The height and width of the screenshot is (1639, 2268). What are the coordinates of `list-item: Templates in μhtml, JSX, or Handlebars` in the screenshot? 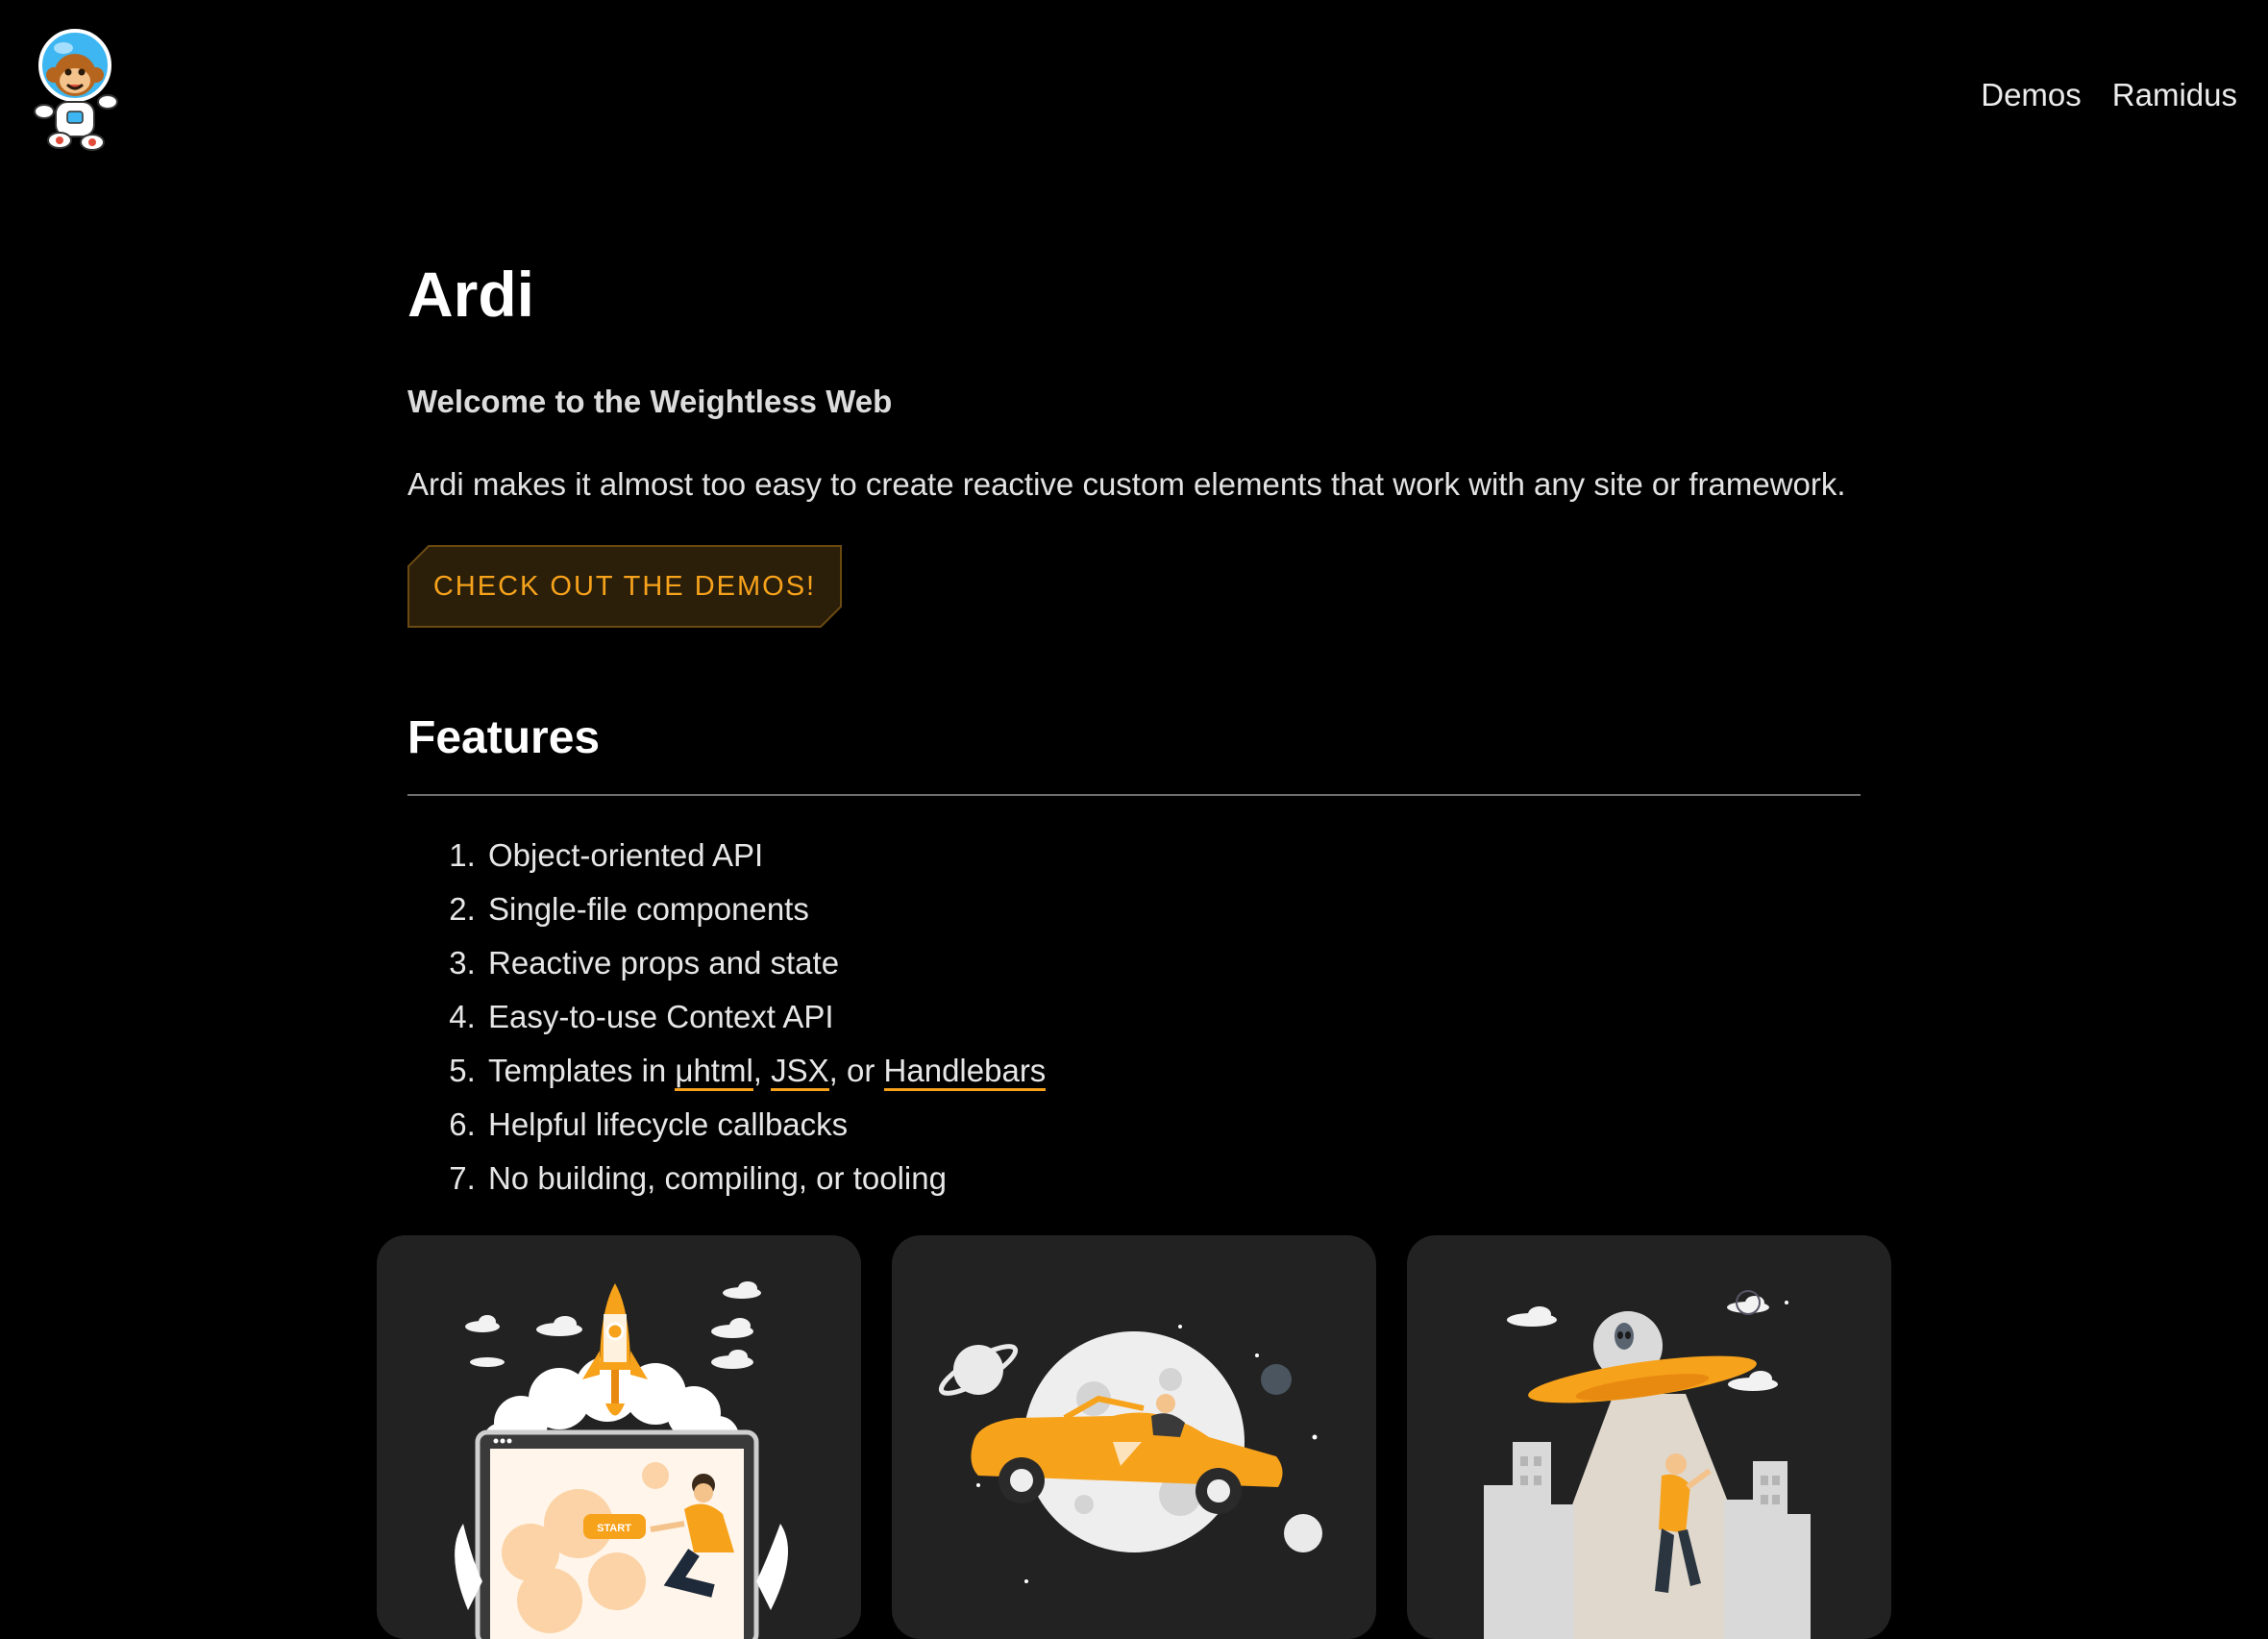 It's located at (765, 1071).